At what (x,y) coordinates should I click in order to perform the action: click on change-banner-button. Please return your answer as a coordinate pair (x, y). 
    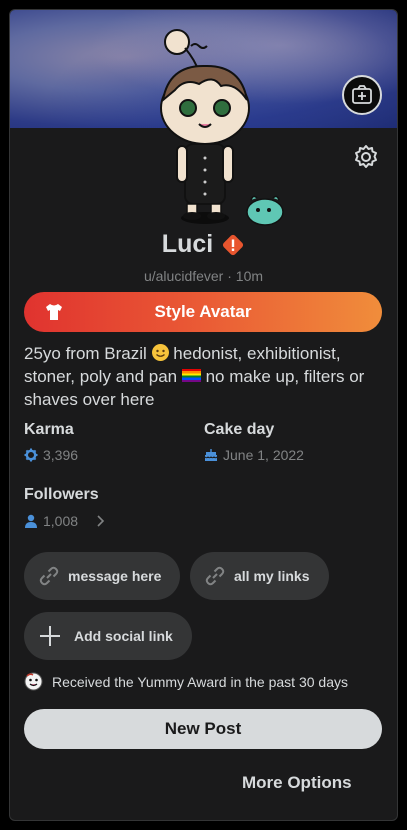
    Looking at the image, I should click on (362, 95).